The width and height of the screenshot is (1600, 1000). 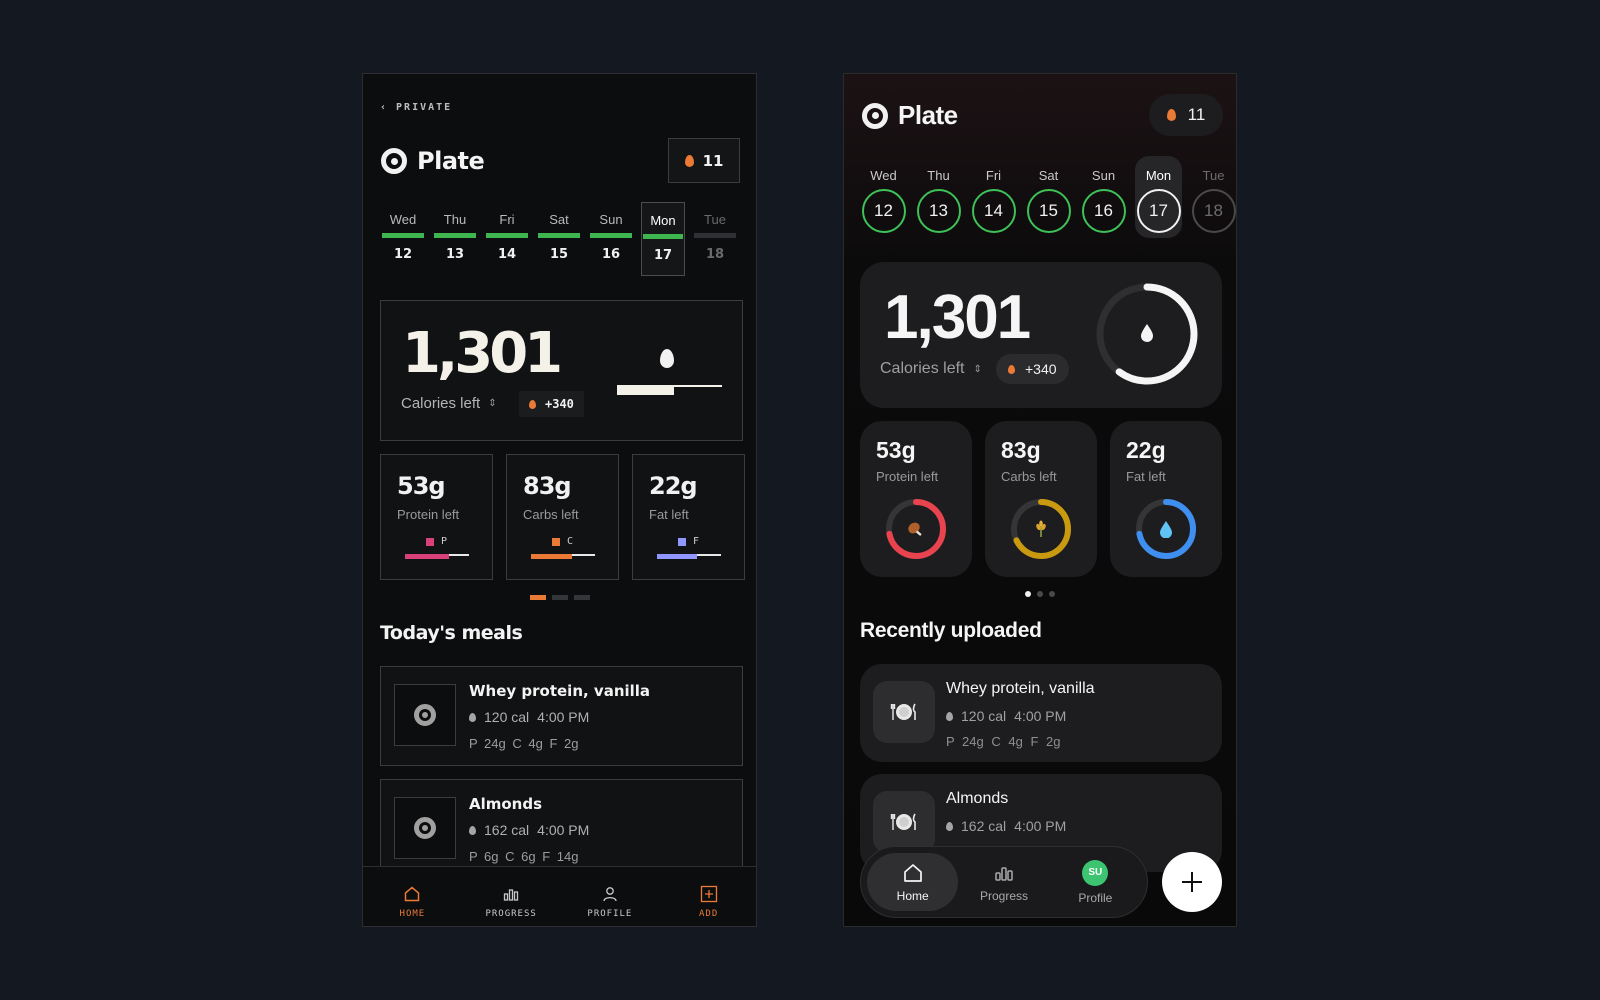 I want to click on day-name: Sun, so click(x=1103, y=175).